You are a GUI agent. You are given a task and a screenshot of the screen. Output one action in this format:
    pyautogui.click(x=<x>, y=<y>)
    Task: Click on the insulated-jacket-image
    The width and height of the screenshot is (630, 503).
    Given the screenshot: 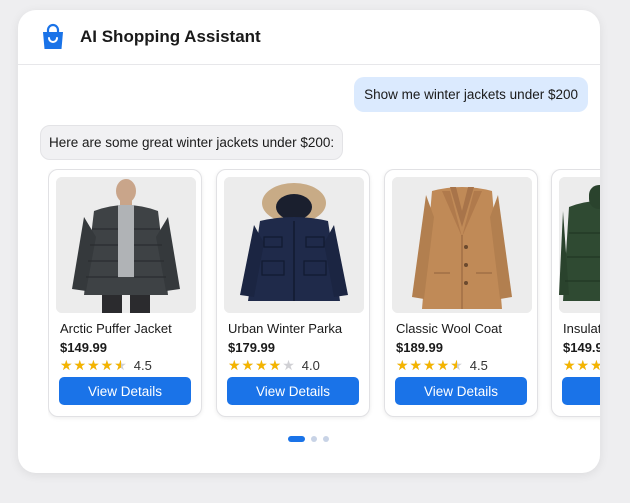 What is the action you would take?
    pyautogui.click(x=579, y=245)
    